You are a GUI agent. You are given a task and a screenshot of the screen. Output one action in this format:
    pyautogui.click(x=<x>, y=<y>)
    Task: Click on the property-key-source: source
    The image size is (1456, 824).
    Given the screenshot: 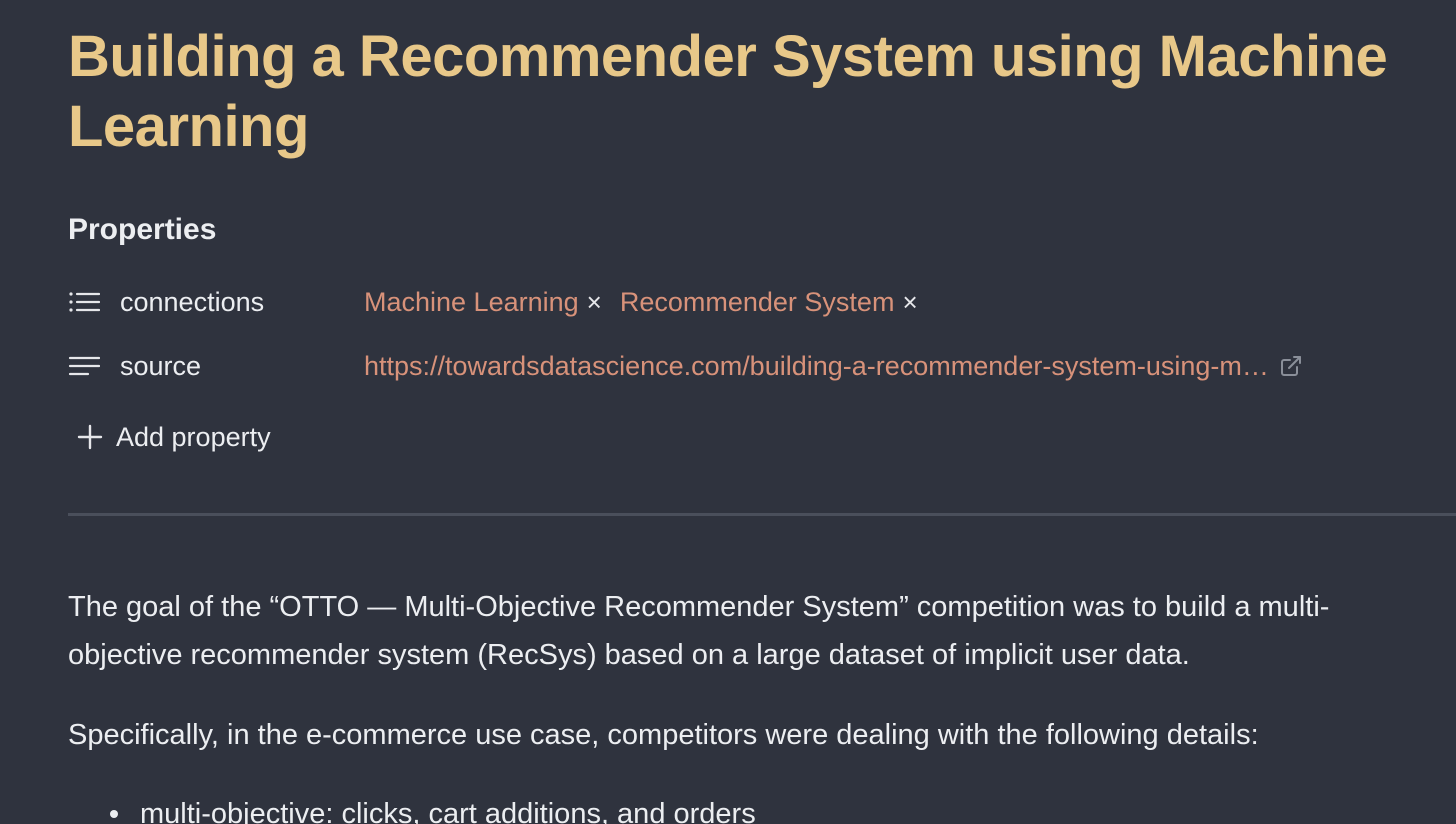 What is the action you would take?
    pyautogui.click(x=242, y=366)
    